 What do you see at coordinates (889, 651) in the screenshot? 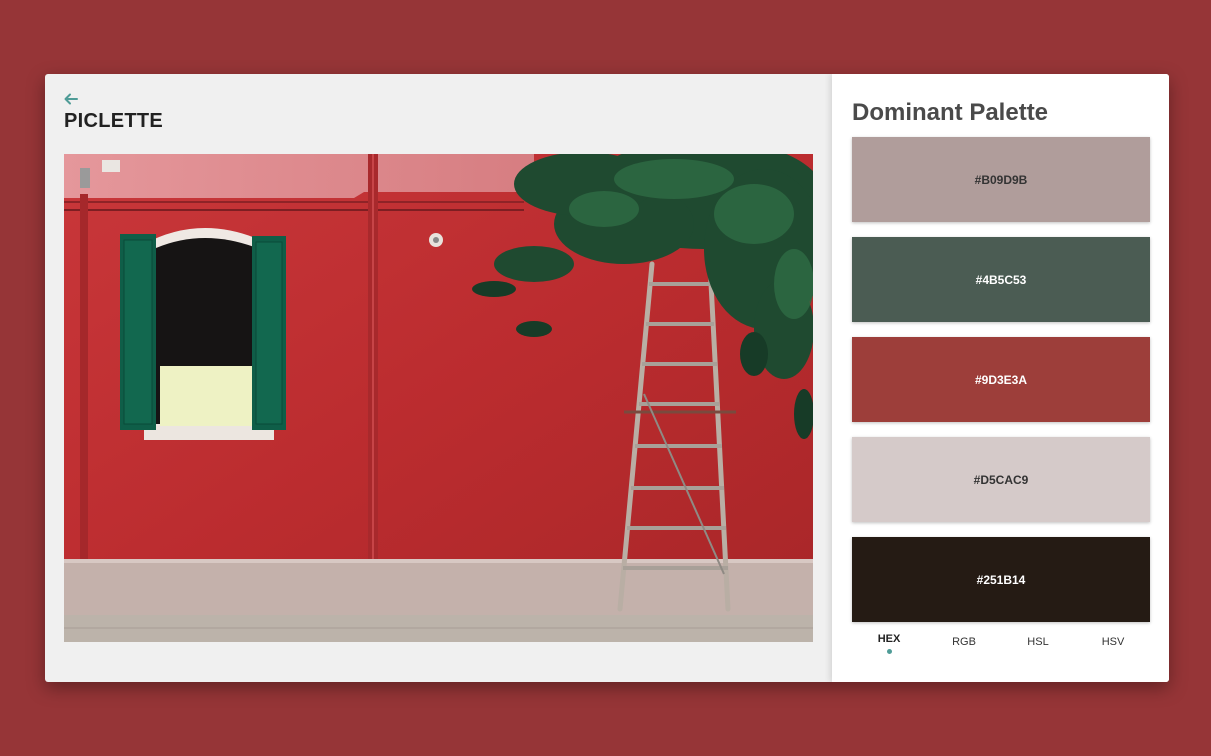
I see `active-tab-indicator` at bounding box center [889, 651].